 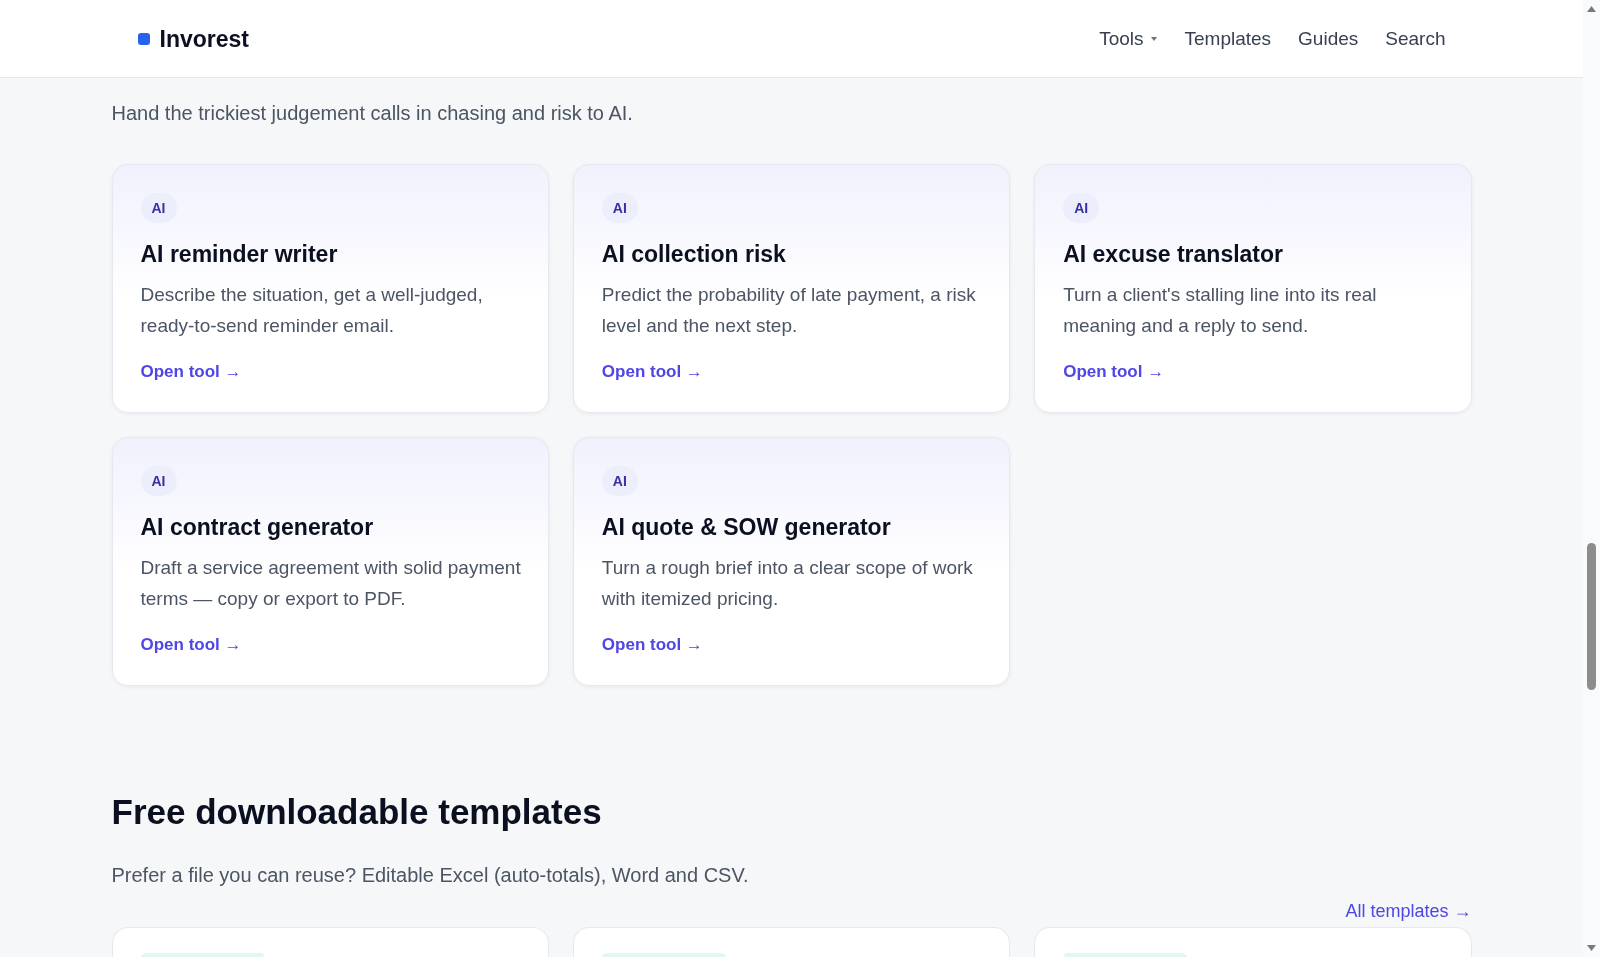 I want to click on card-description: Turn a rough brief into a clear scope of work with itemized pricing., so click(x=787, y=583).